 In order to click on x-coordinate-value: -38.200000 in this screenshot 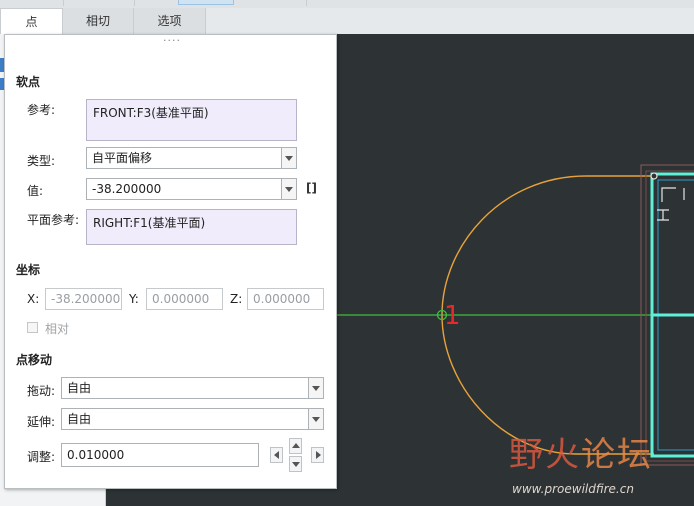, I will do `click(86, 299)`.